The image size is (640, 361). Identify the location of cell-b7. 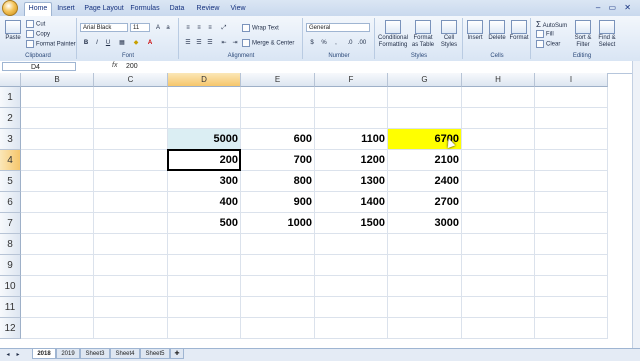
(57, 223).